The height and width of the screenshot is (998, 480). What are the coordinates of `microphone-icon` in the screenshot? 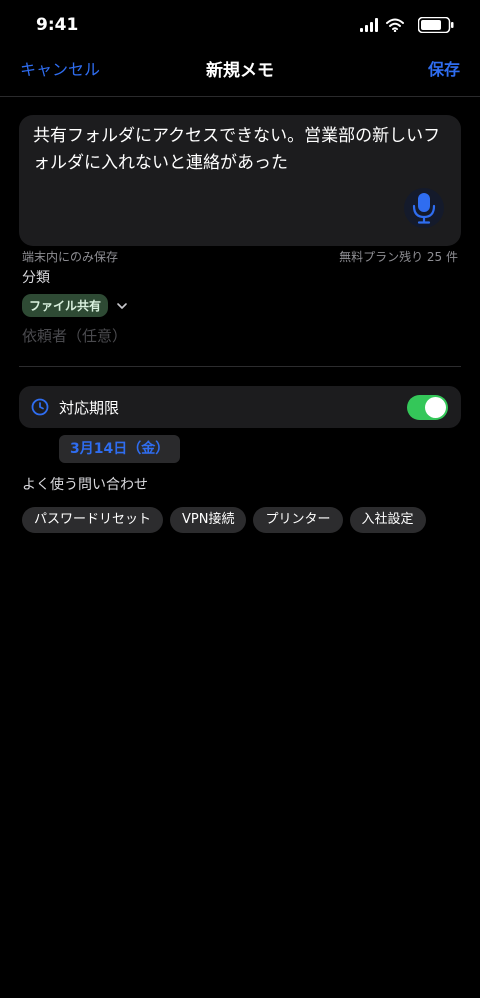 It's located at (424, 208).